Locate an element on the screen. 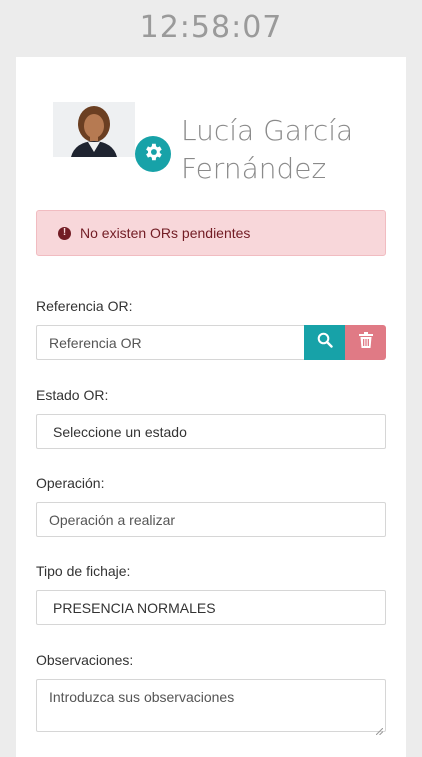  trash-icon is located at coordinates (365, 342).